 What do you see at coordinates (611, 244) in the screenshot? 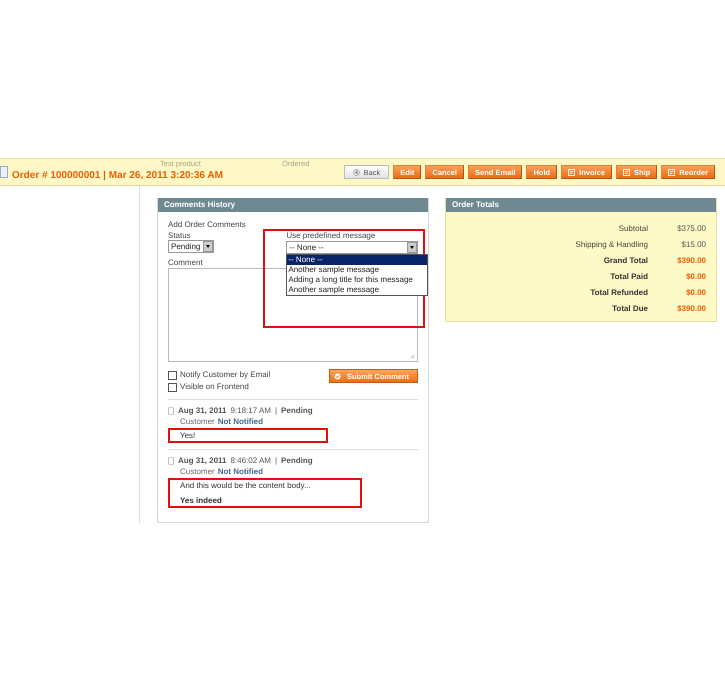
I see `total-label: Shipping & Handling` at bounding box center [611, 244].